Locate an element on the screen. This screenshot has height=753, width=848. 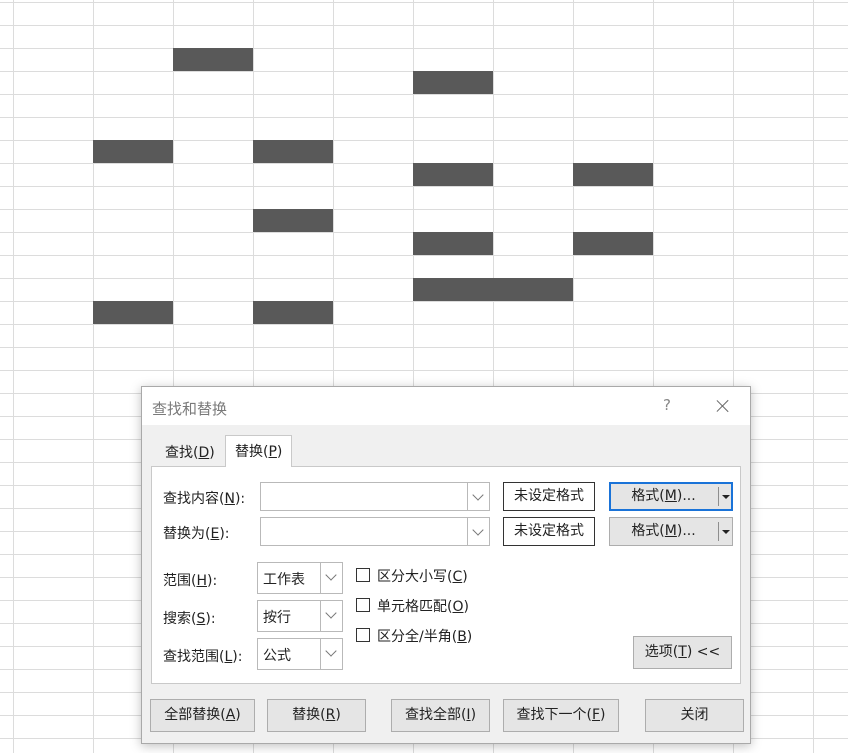
search-label: 搜索(S): is located at coordinates (189, 618).